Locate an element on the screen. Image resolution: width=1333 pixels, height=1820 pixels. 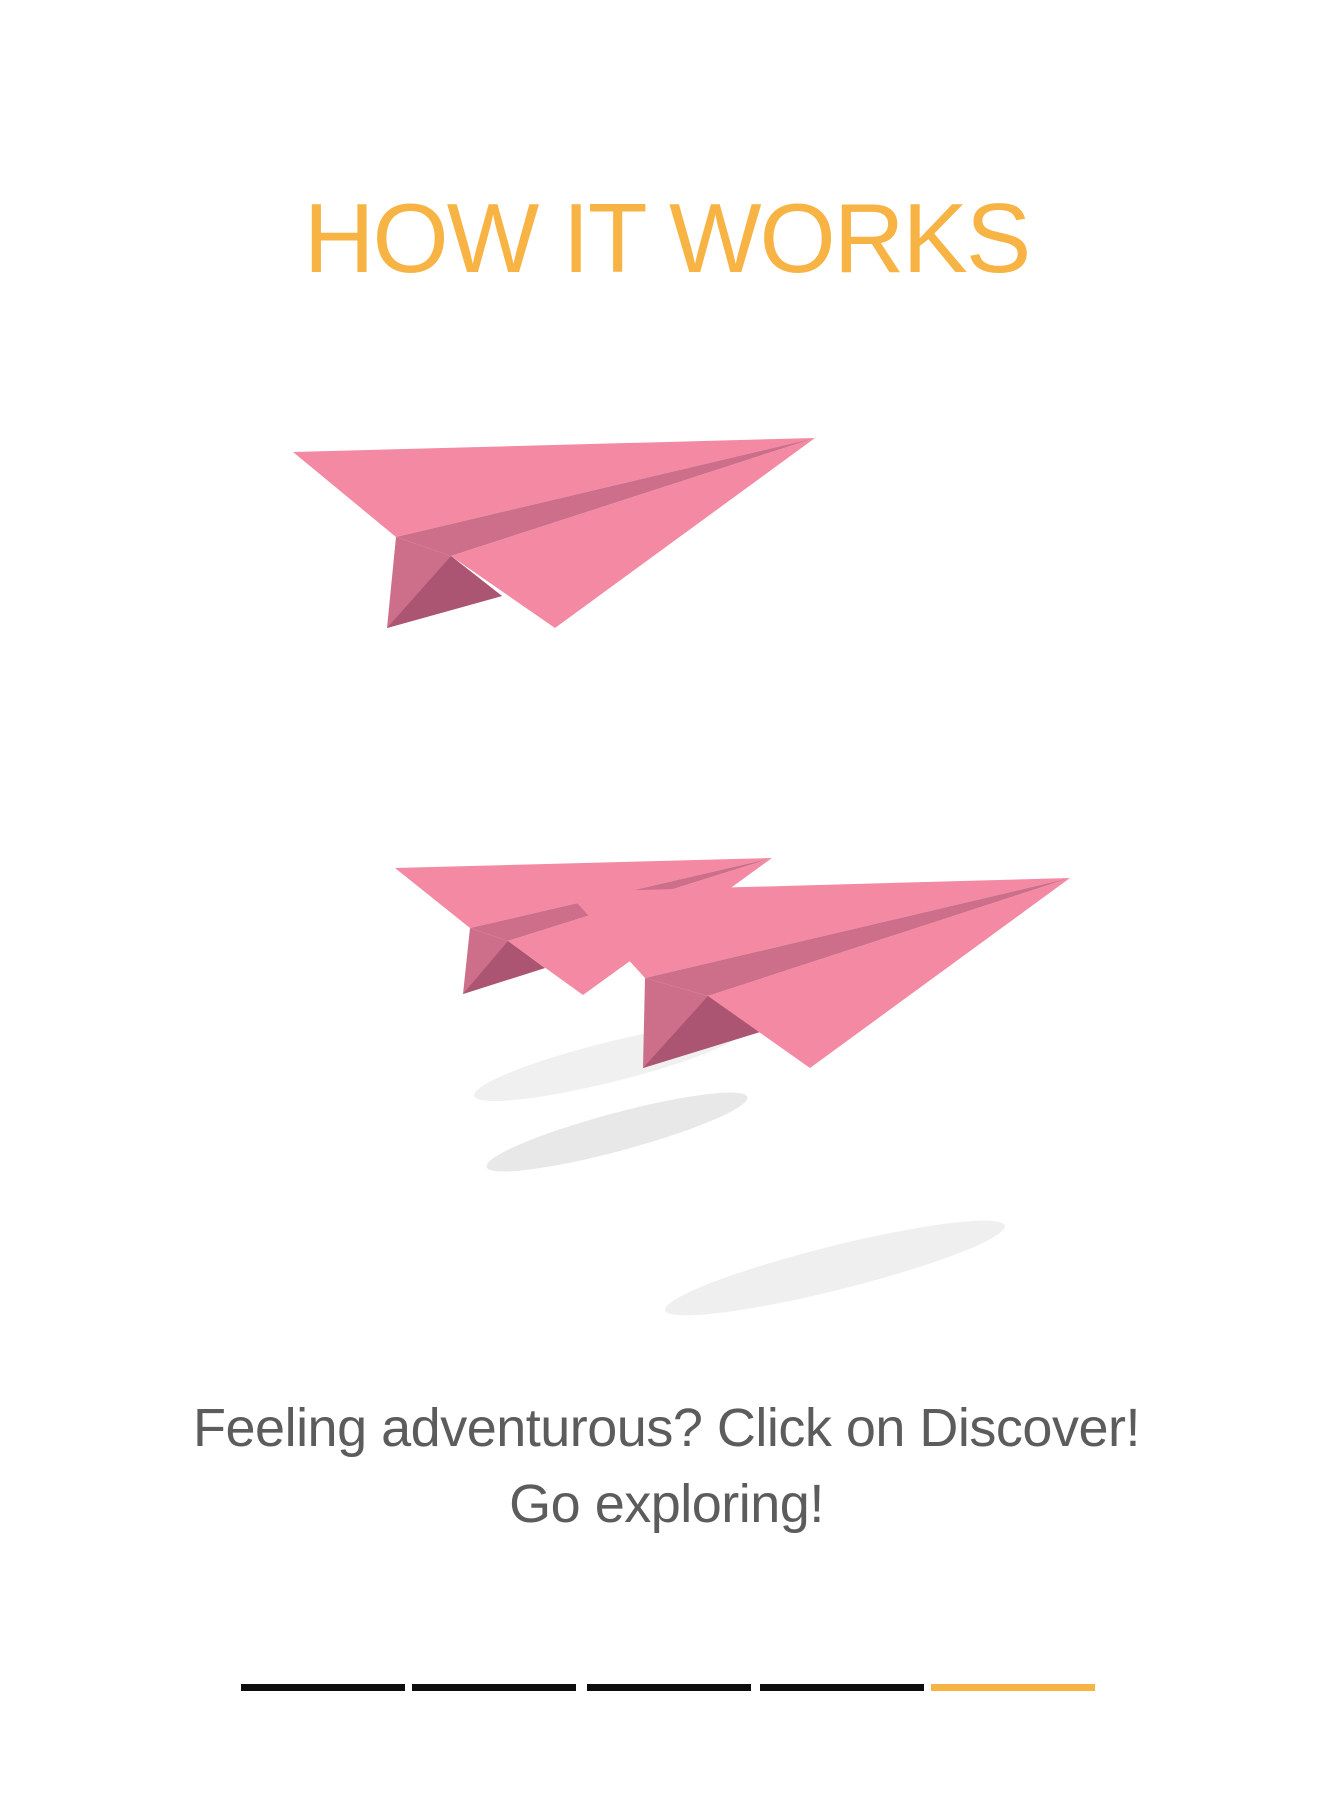
caption-line-1: Feeling adventurous? Click on Discover! is located at coordinates (666, 1428).